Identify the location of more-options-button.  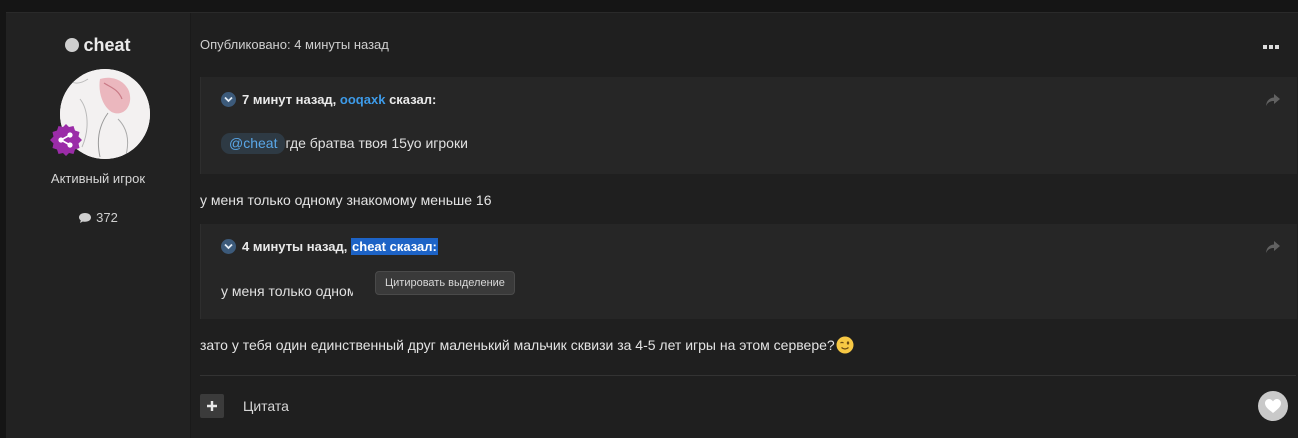
(1272, 44).